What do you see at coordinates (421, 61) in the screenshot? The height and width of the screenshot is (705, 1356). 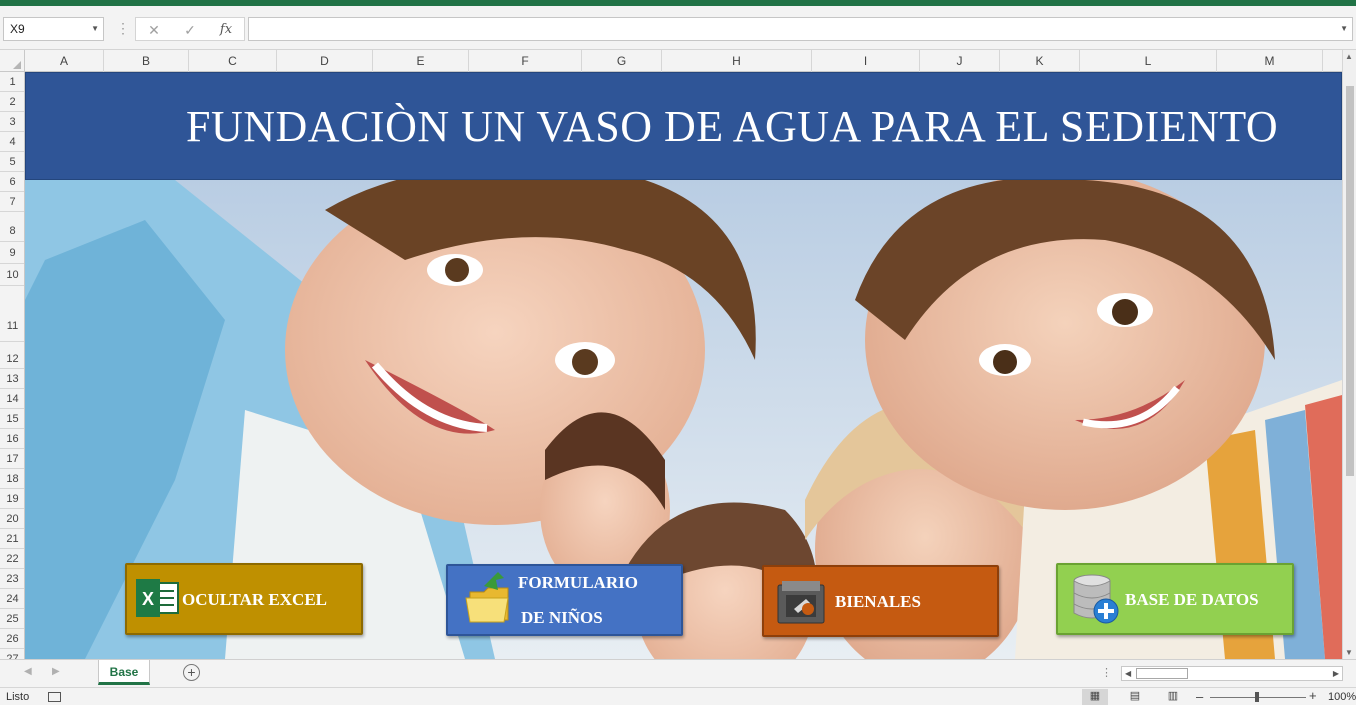 I see `column-header-e: E` at bounding box center [421, 61].